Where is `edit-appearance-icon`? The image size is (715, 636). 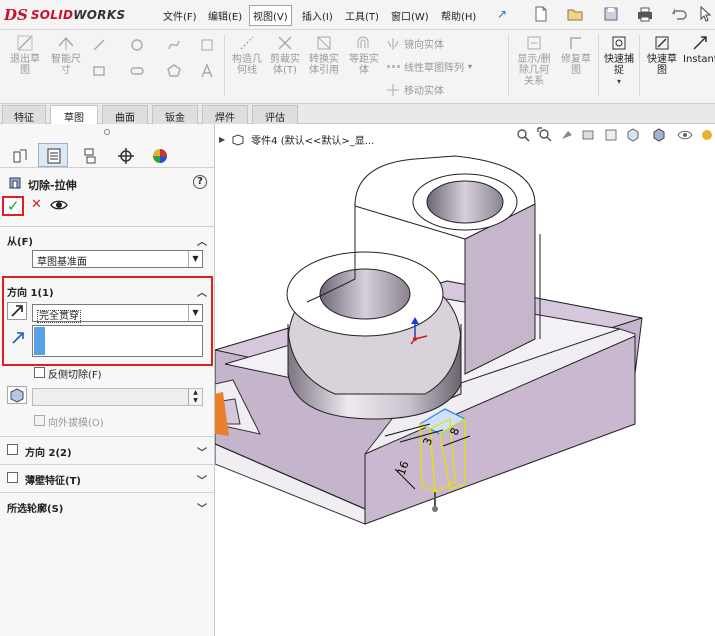 edit-appearance-icon is located at coordinates (707, 135).